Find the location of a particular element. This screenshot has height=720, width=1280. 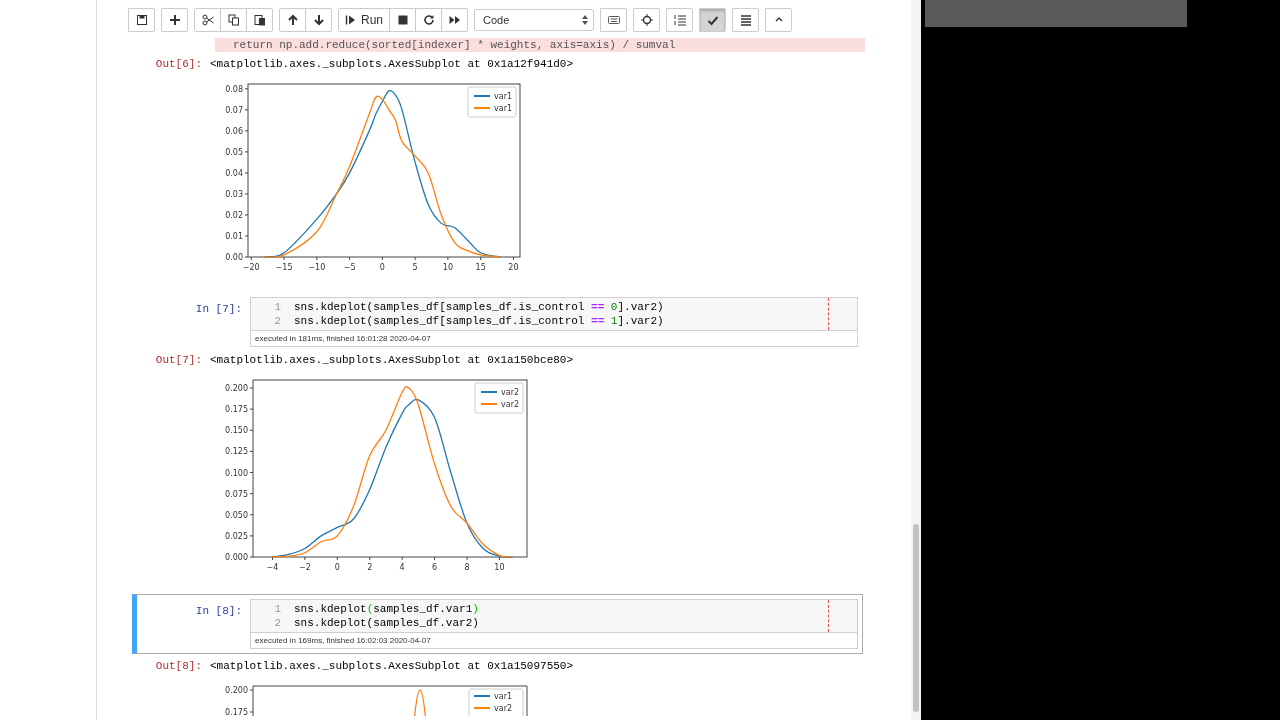

x-tick-label: 15 is located at coordinates (480, 267).